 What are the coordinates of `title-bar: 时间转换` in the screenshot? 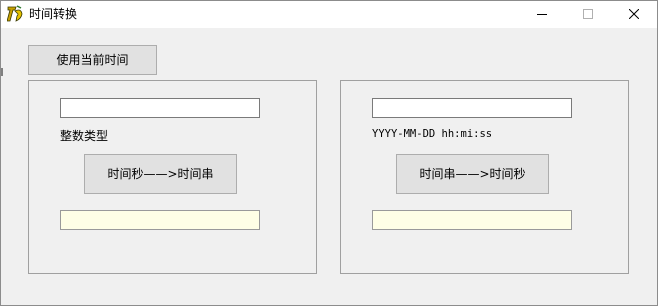 It's located at (329, 14).